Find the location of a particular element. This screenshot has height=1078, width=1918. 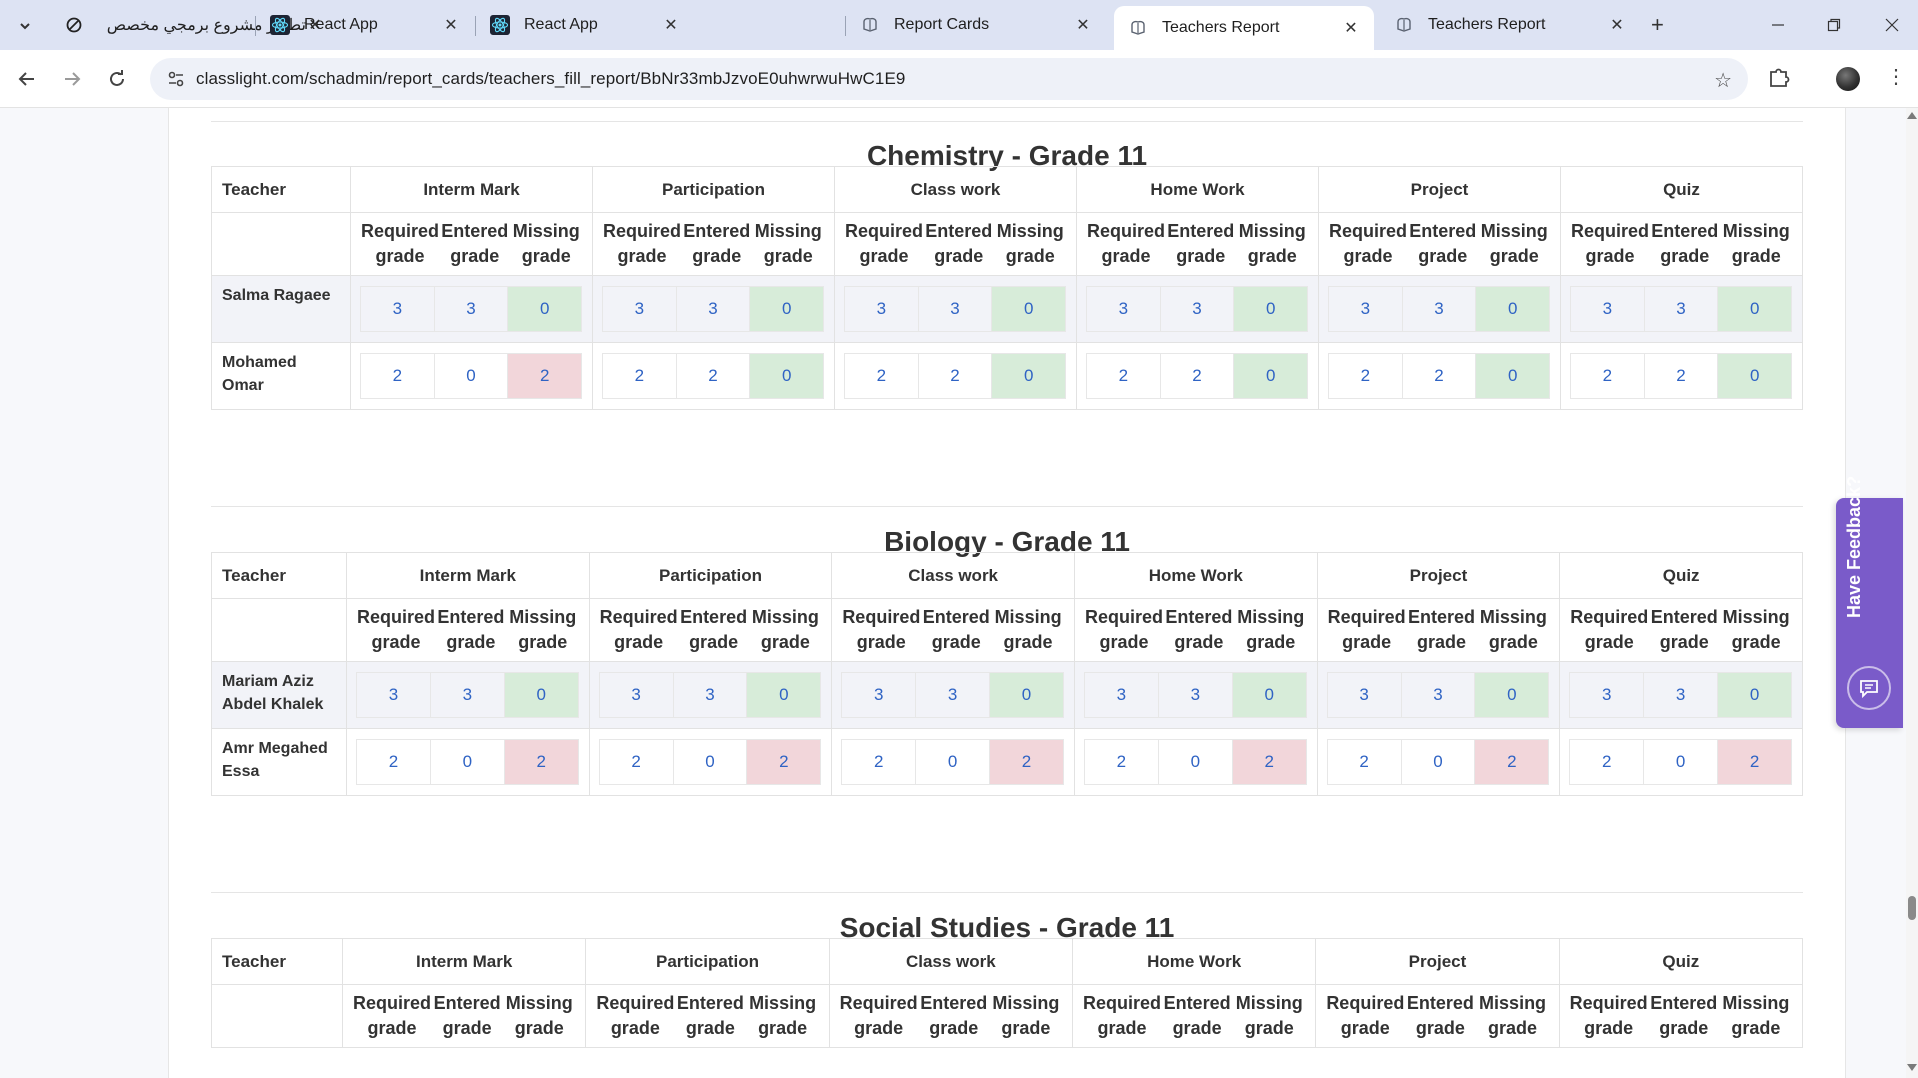

site-icon is located at coordinates (1404, 25).